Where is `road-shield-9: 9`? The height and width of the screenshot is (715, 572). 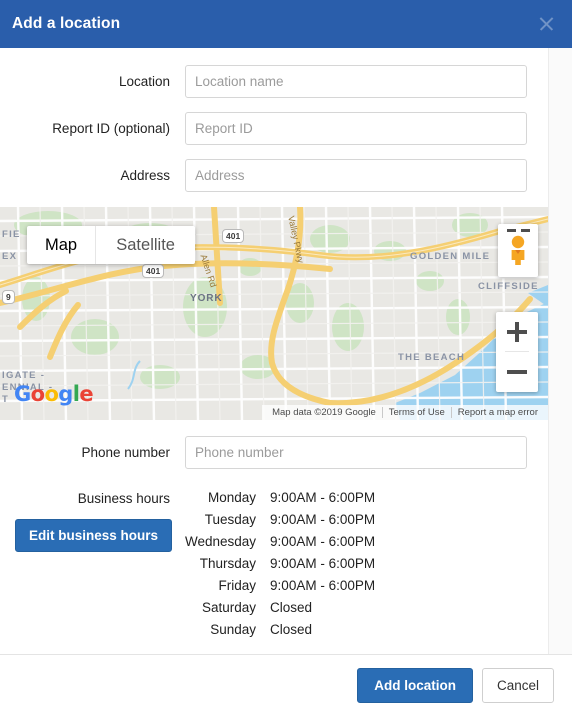
road-shield-9: 9 is located at coordinates (8, 297).